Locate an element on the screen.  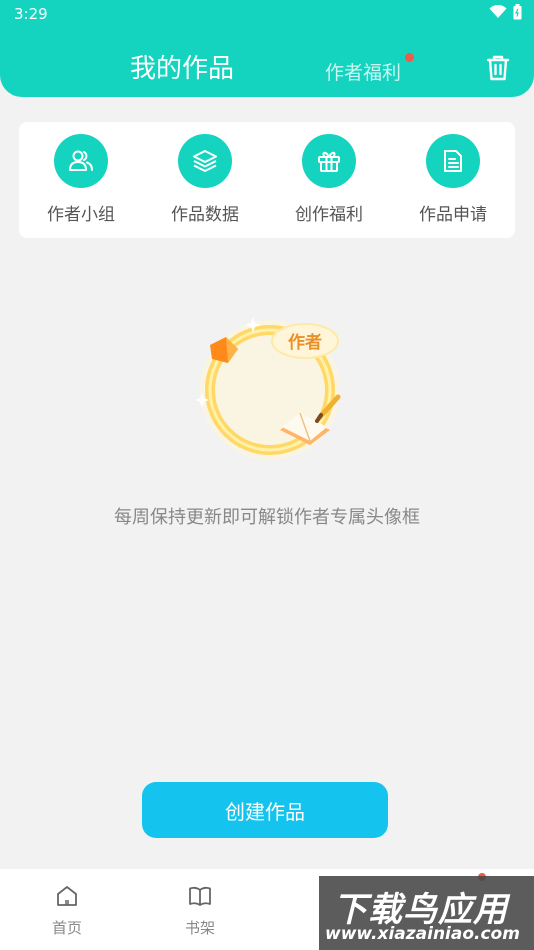
status-icons is located at coordinates (505, 12).